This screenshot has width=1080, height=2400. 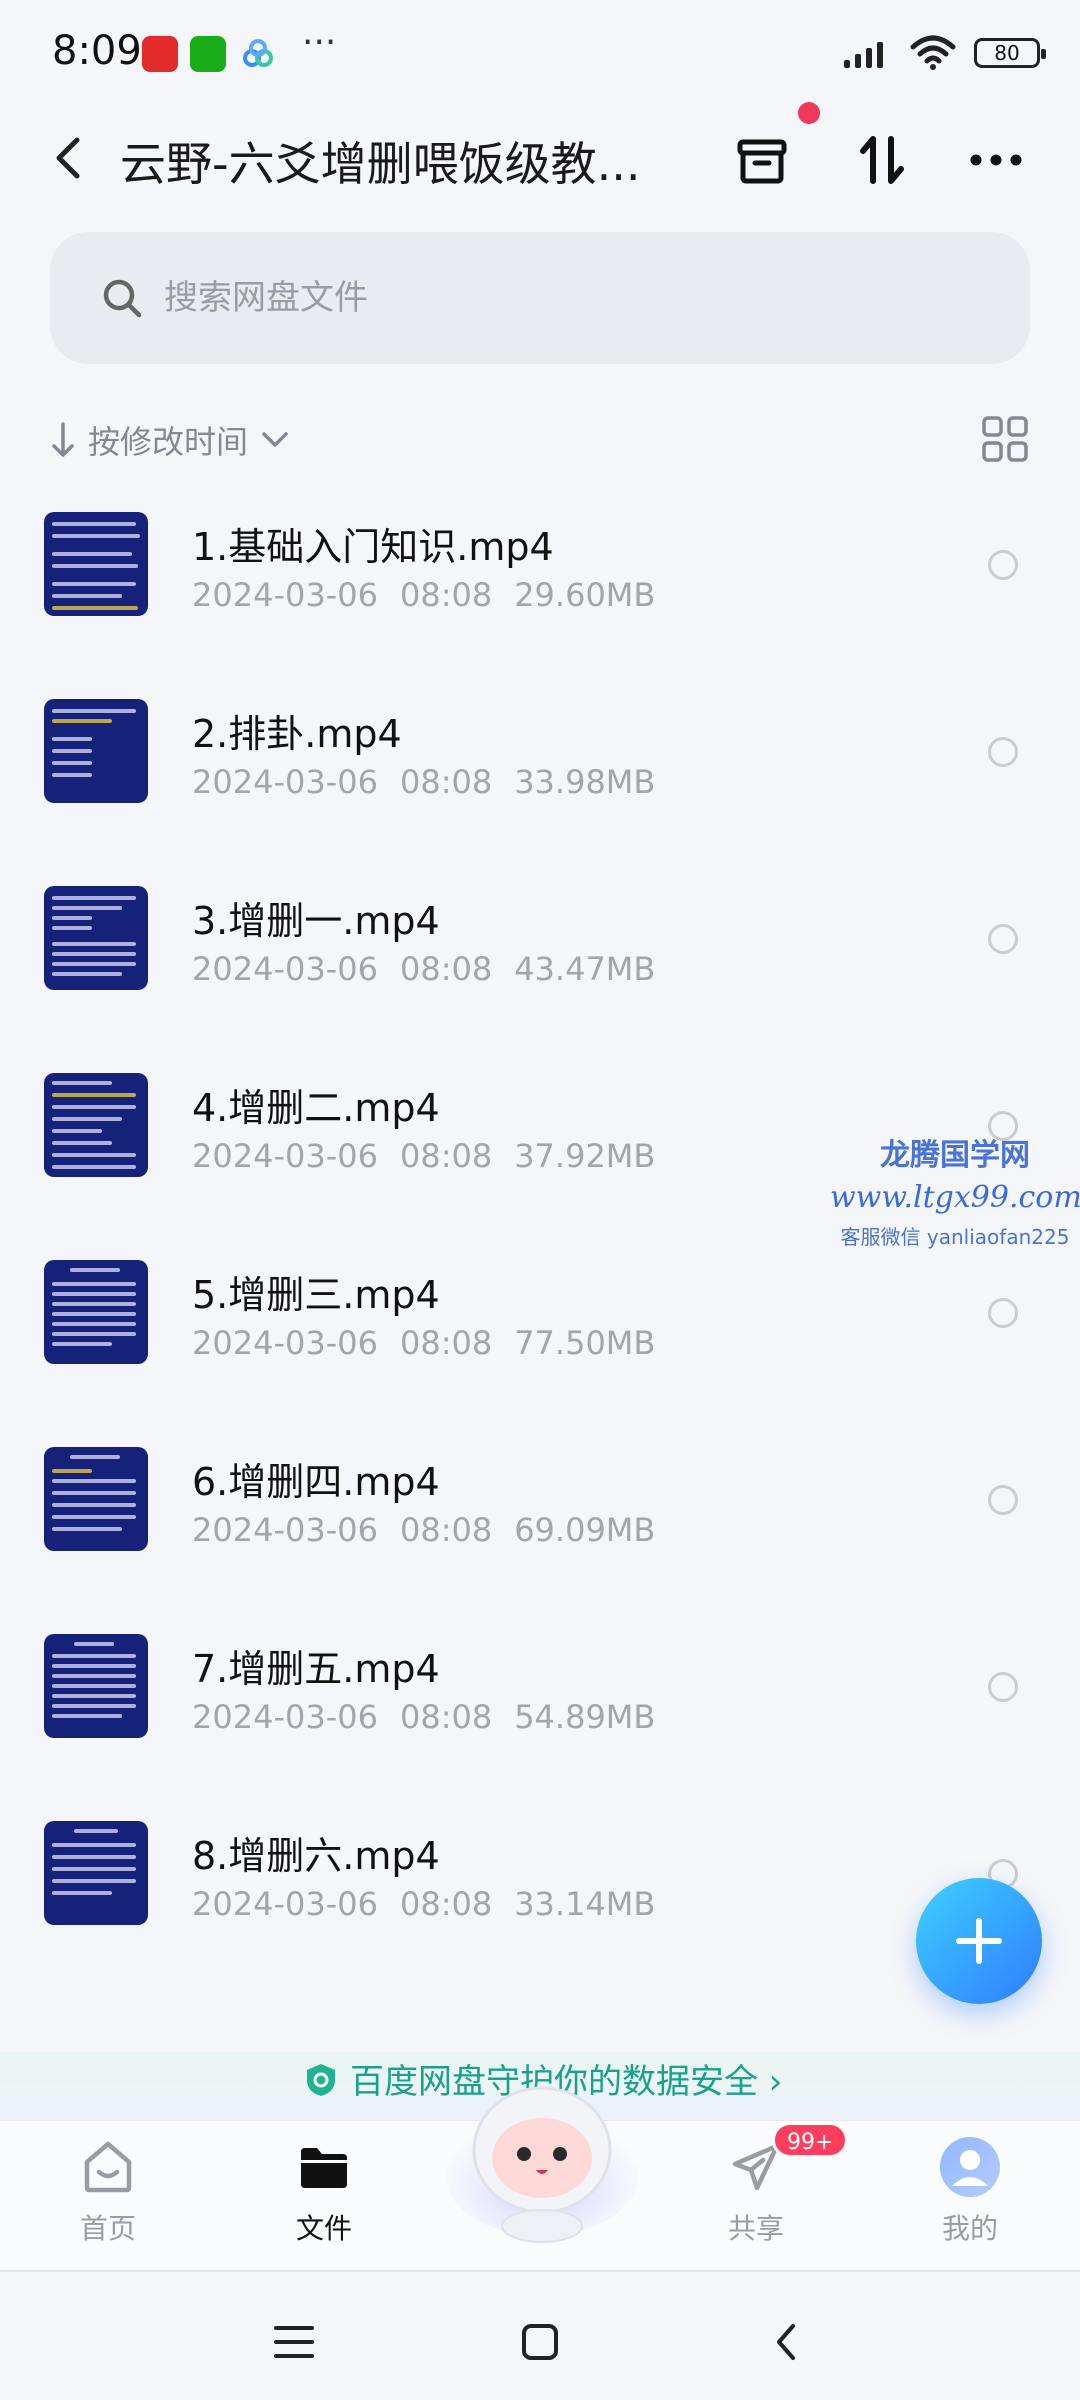 I want to click on grid-view-icon, so click(x=1005, y=439).